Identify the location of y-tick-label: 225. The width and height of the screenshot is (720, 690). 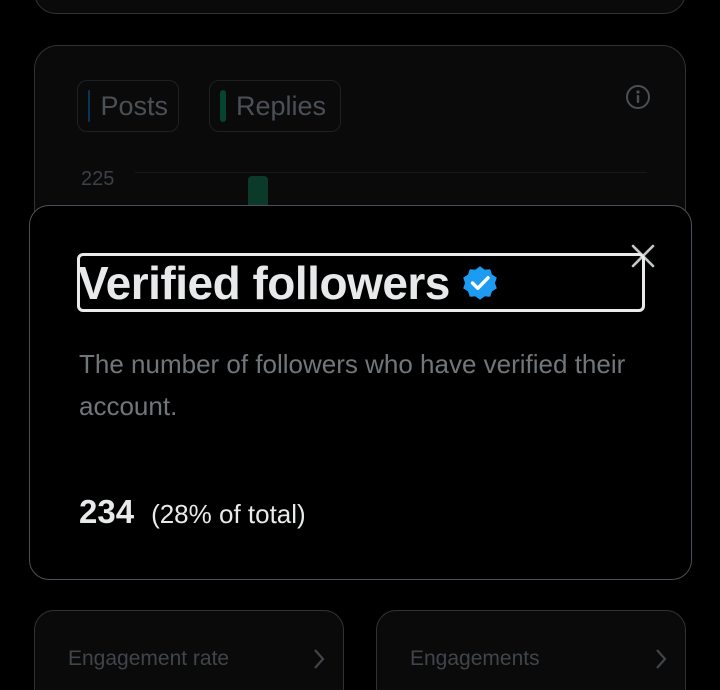
(98, 179).